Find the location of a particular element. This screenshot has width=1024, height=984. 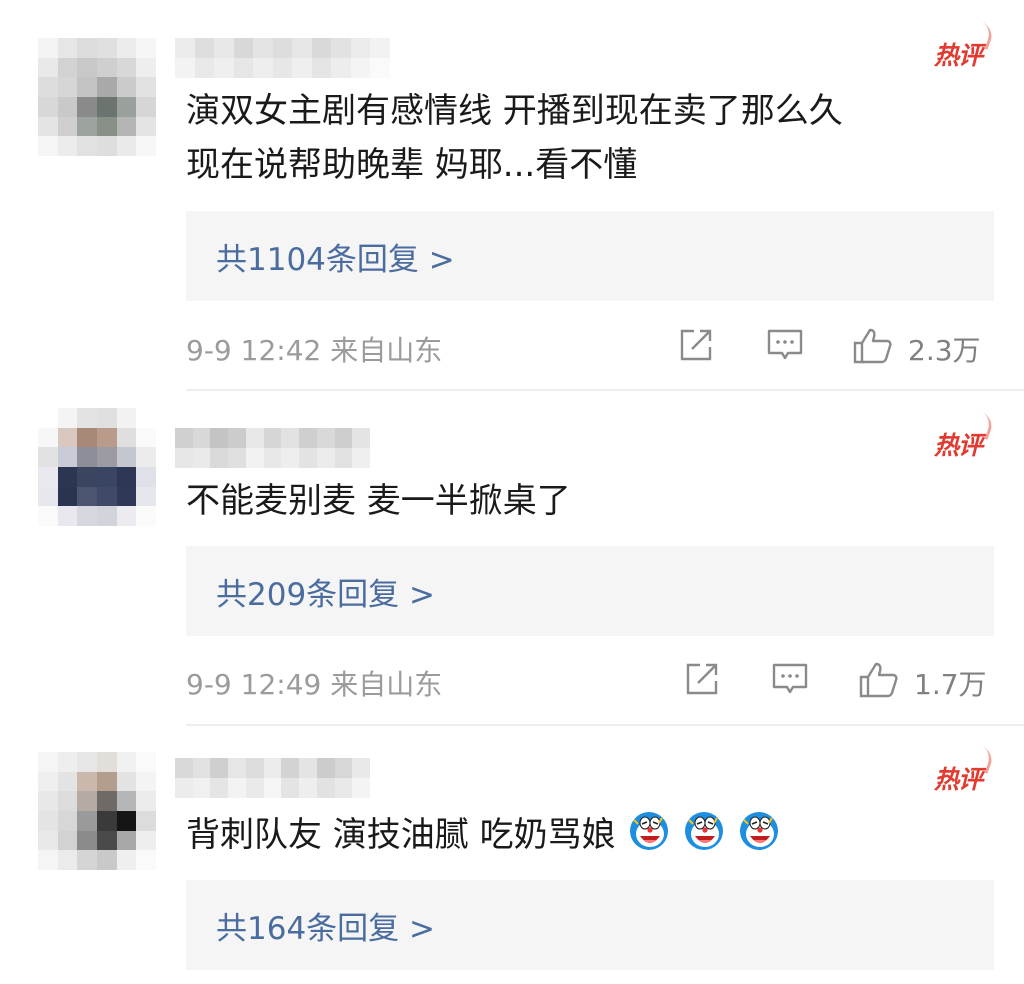

replies-box: 共209条回复 > is located at coordinates (590, 591).